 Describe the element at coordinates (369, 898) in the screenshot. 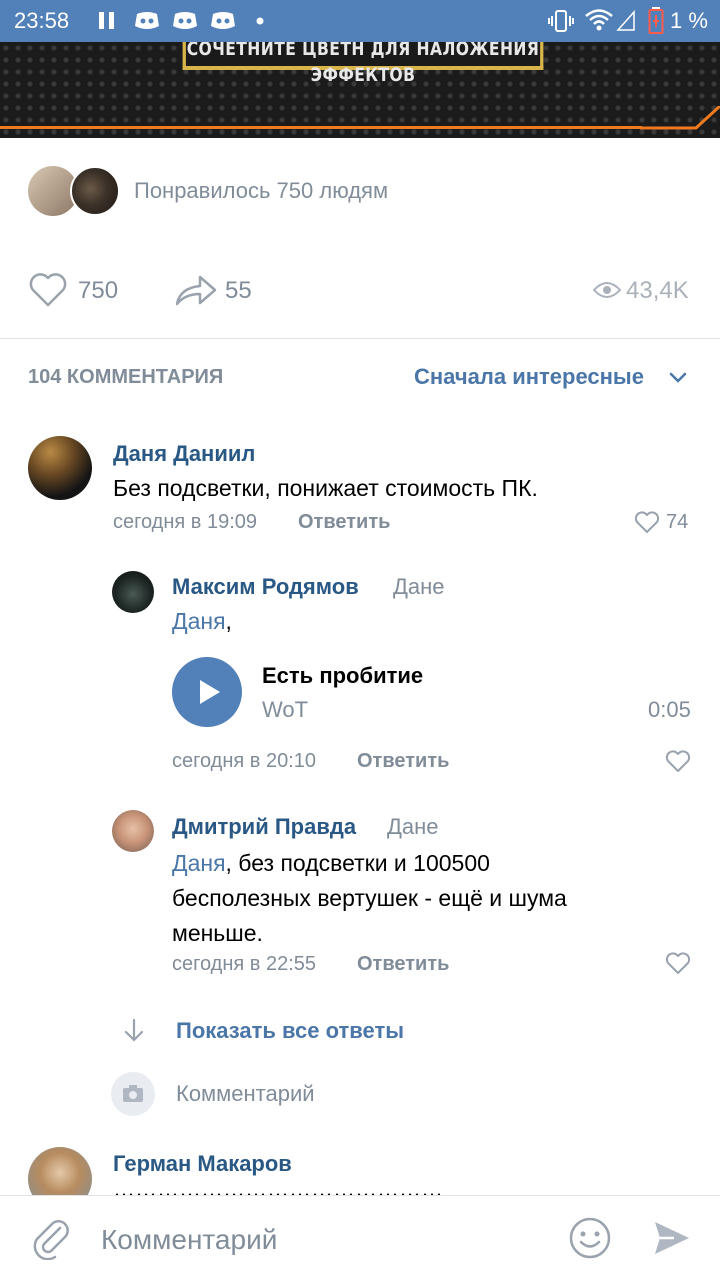

I see `comment-text-line: бесполезных вертушек - ещё и шума` at that location.